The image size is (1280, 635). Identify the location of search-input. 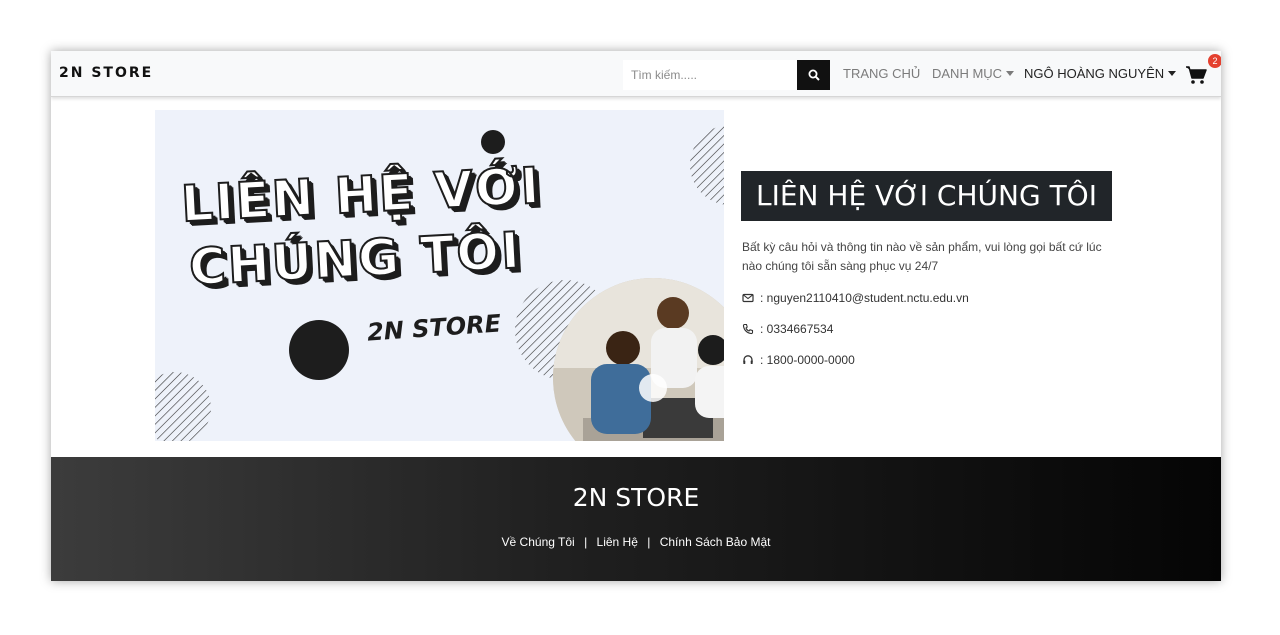
(710, 75).